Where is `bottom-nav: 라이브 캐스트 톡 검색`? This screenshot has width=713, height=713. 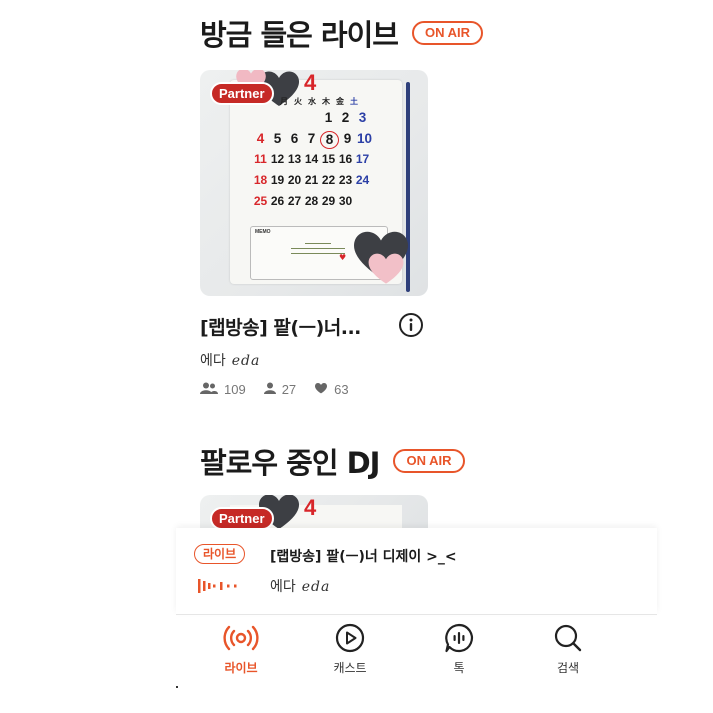 bottom-nav: 라이브 캐스트 톡 검색 is located at coordinates (416, 650).